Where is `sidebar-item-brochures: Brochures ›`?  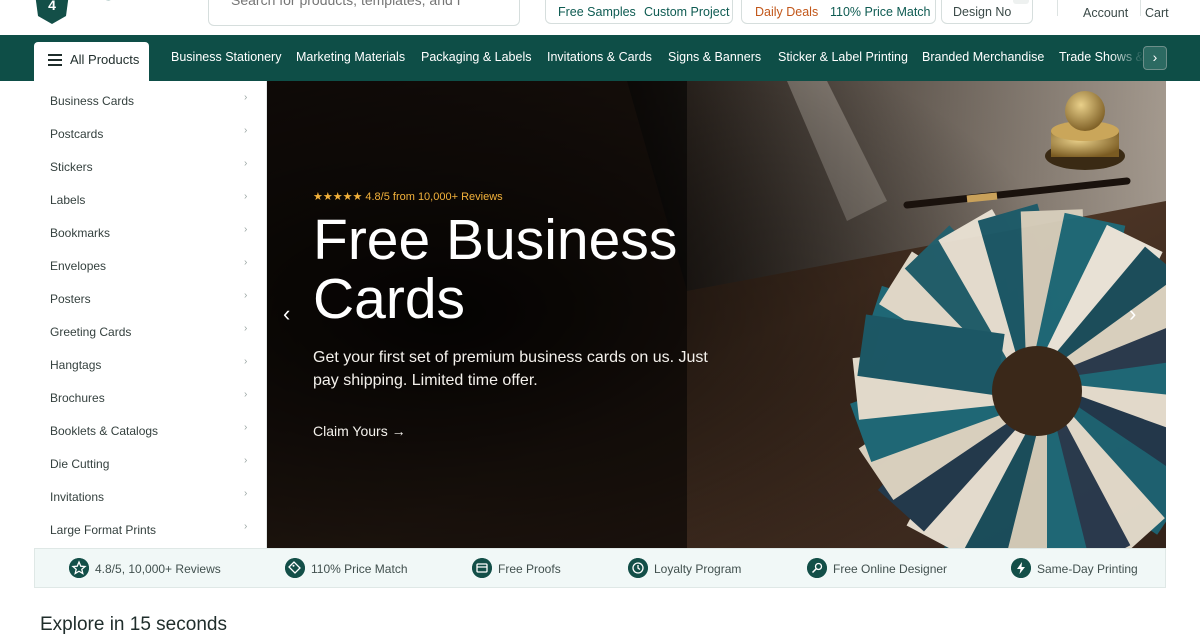
sidebar-item-brochures: Brochures › is located at coordinates (150, 394).